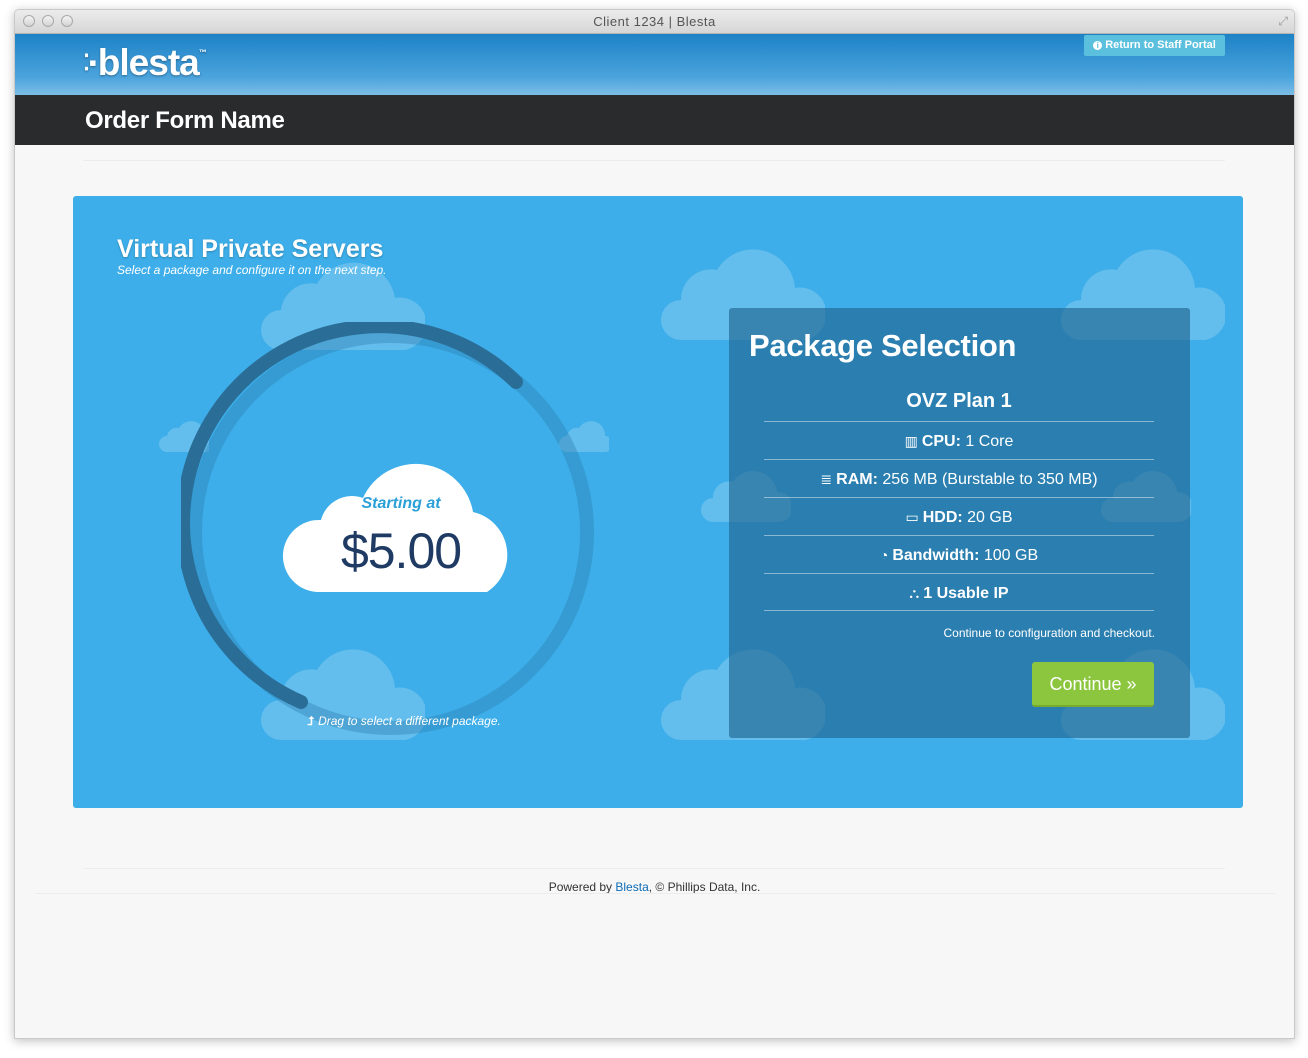 This screenshot has height=1058, width=1308. What do you see at coordinates (401, 551) in the screenshot?
I see `starting-price: $5.00` at bounding box center [401, 551].